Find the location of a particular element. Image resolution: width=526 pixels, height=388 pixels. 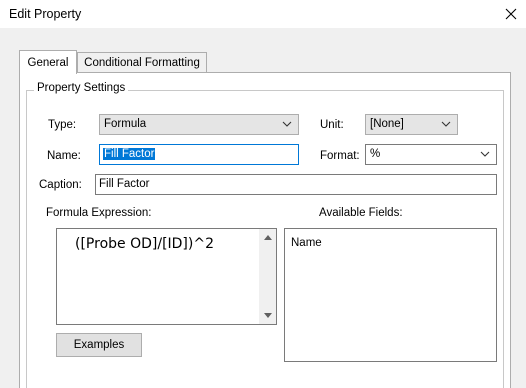

formula-expression-label: Formula Expression: is located at coordinates (99, 213).